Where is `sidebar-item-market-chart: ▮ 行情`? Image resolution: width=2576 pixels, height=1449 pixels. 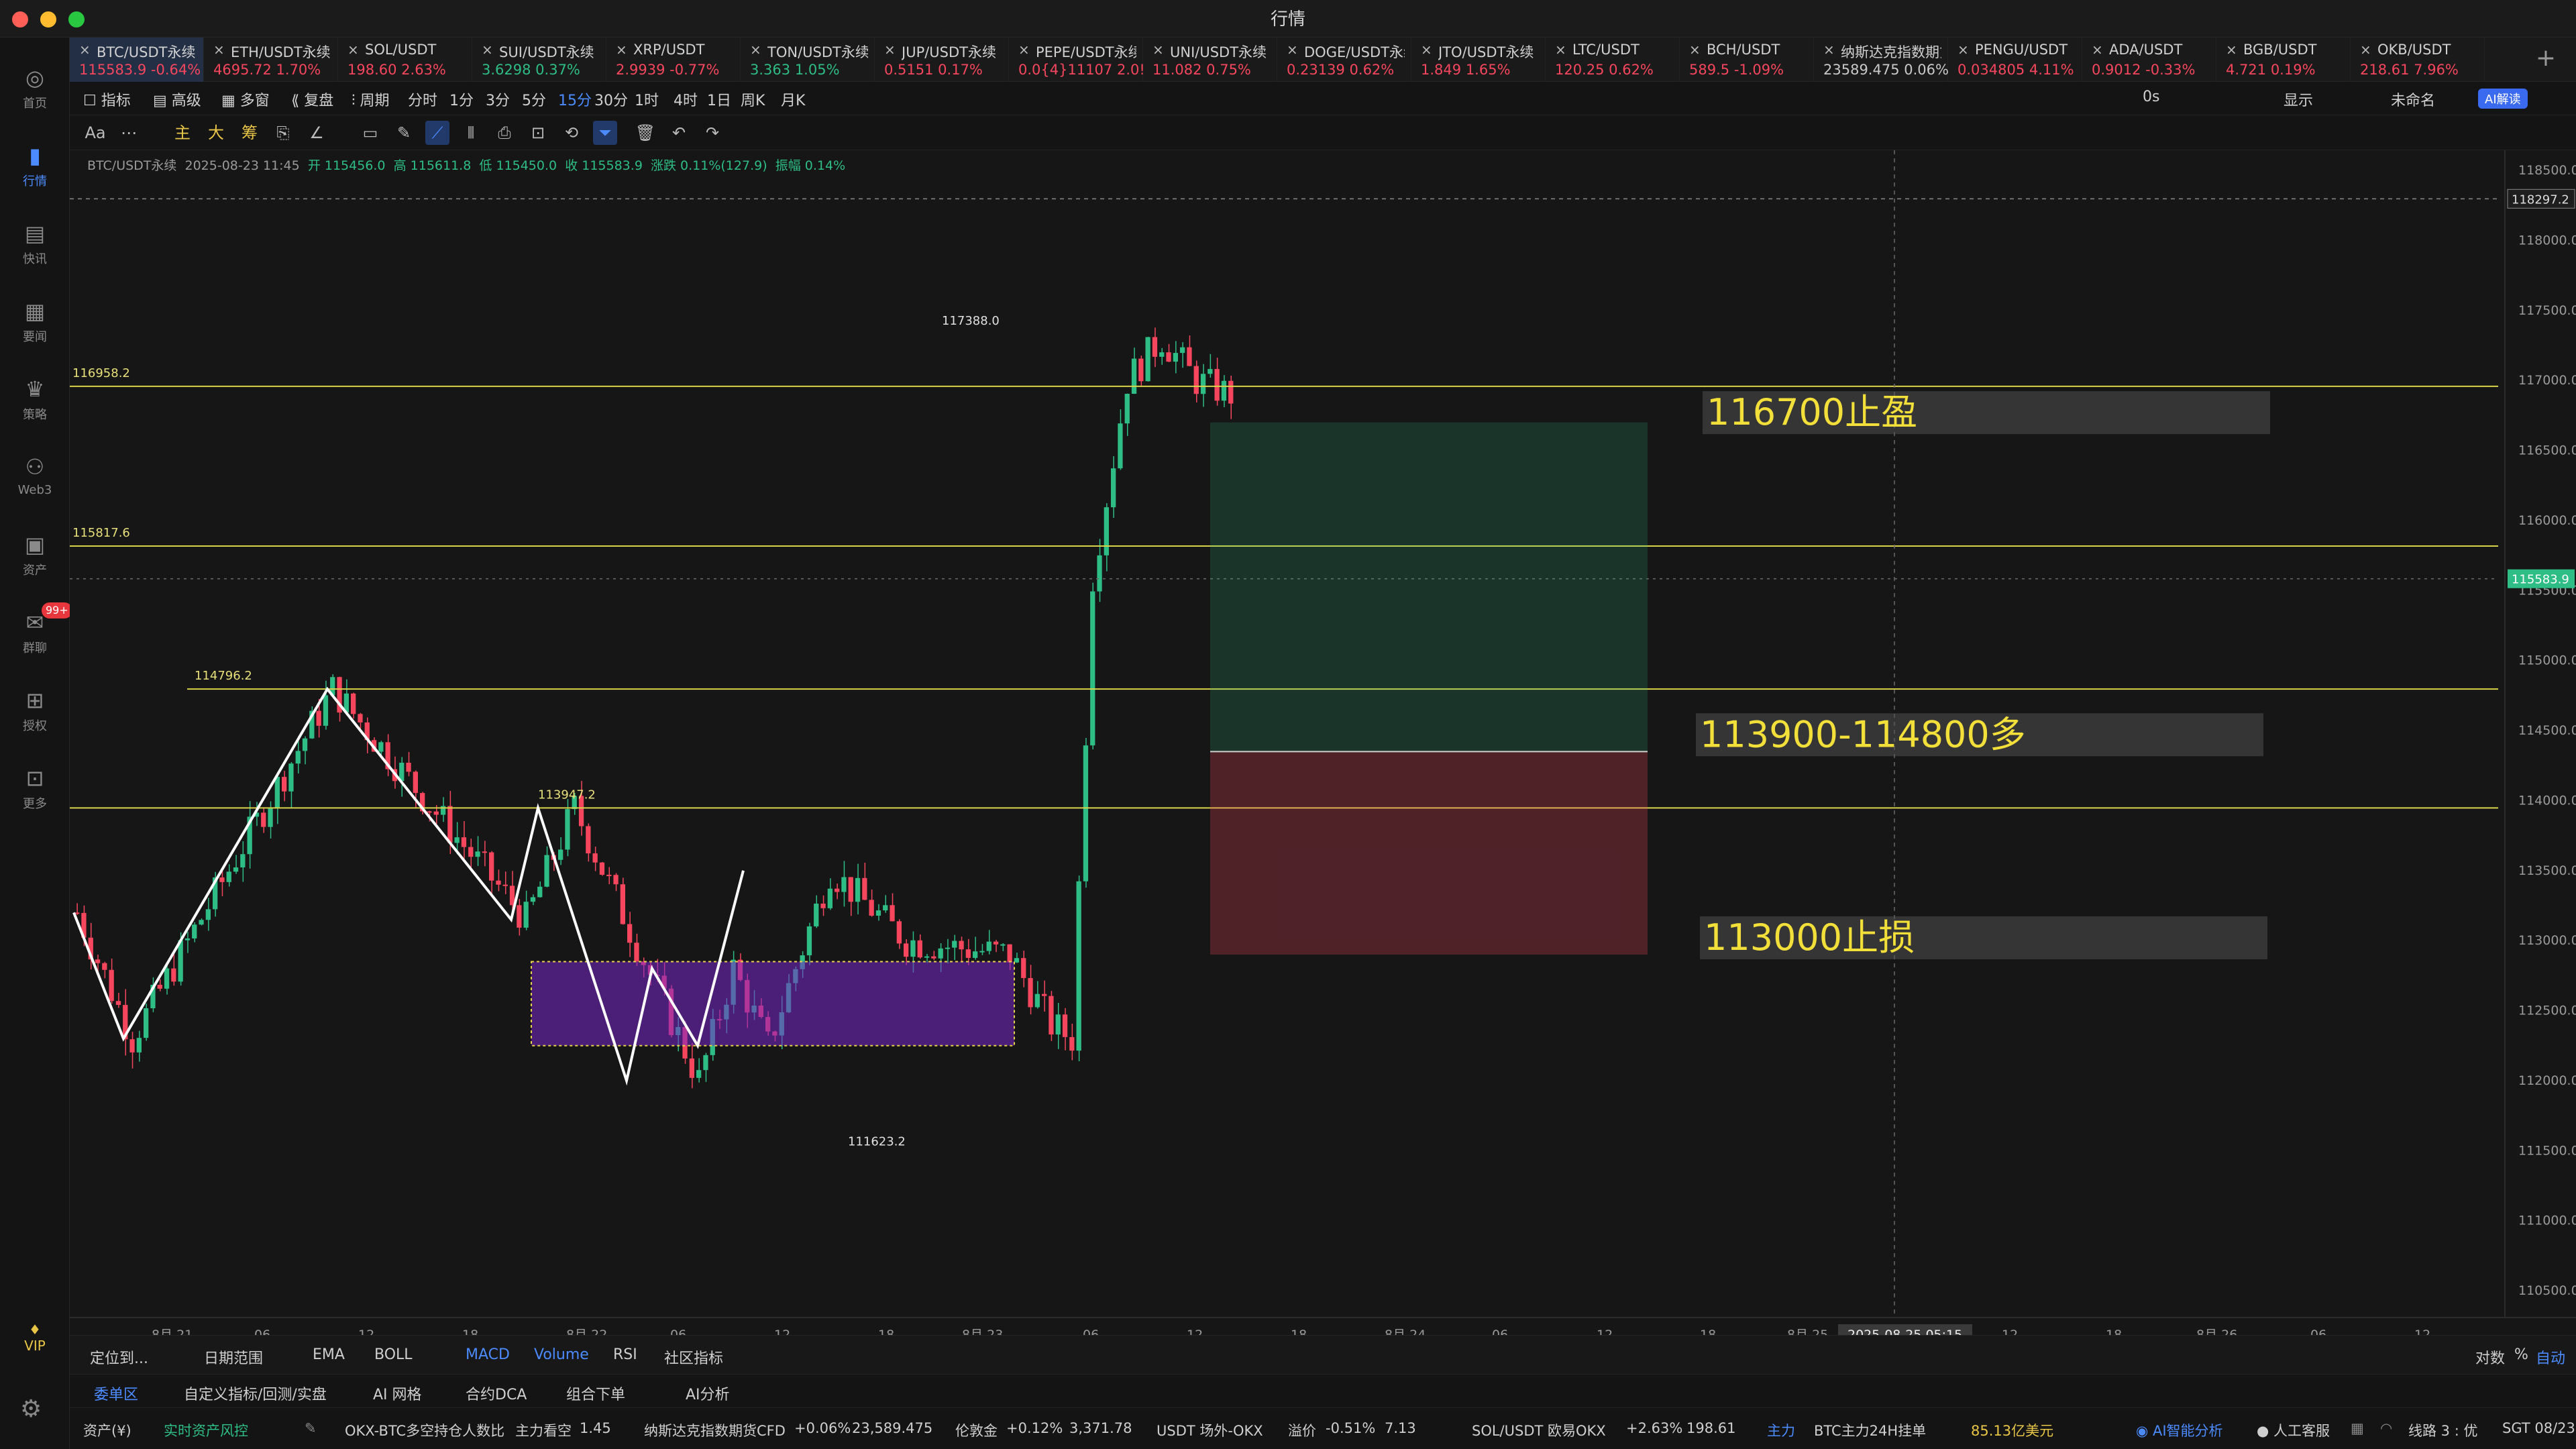
sidebar-item-market-chart: ▮ 行情 is located at coordinates (35, 169).